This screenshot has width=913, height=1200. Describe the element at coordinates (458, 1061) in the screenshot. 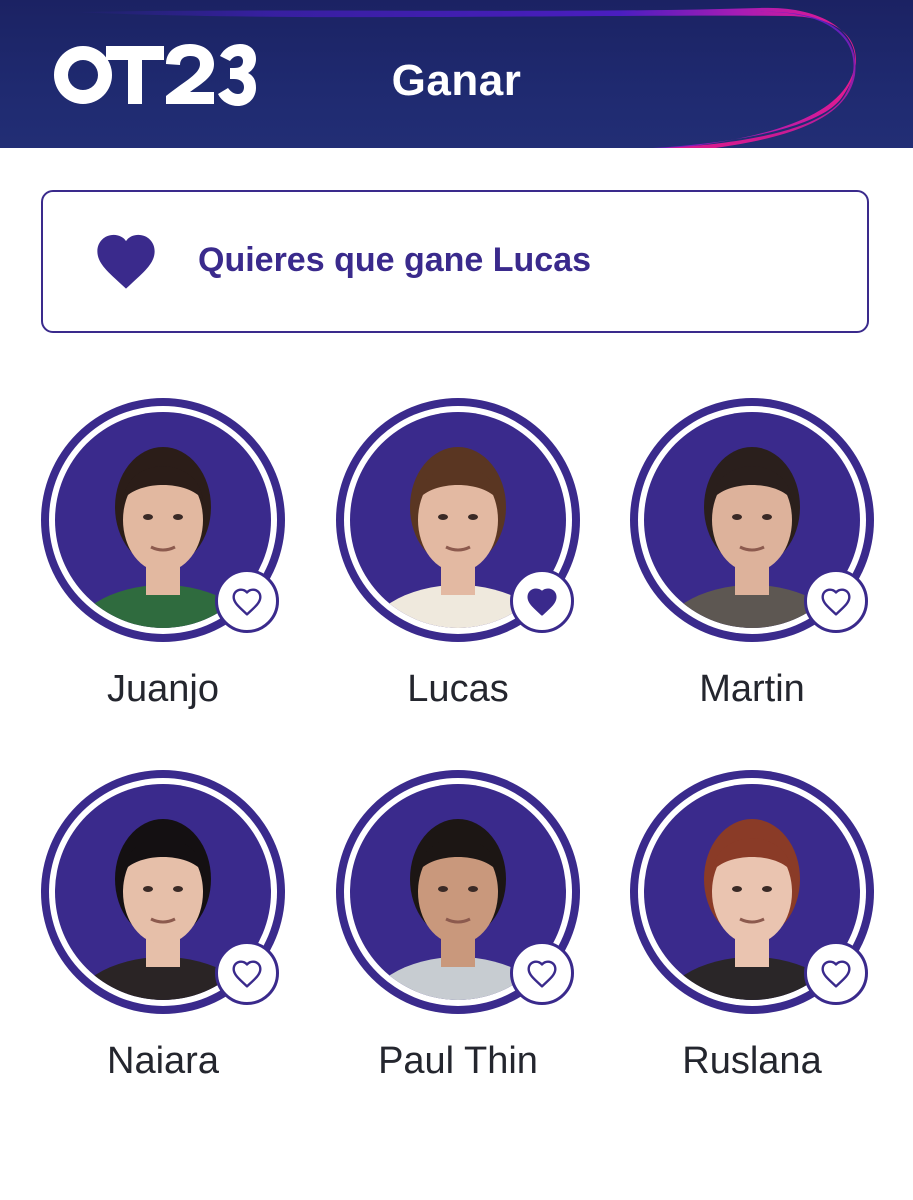

I see `contestant-name: Paul Thin` at that location.